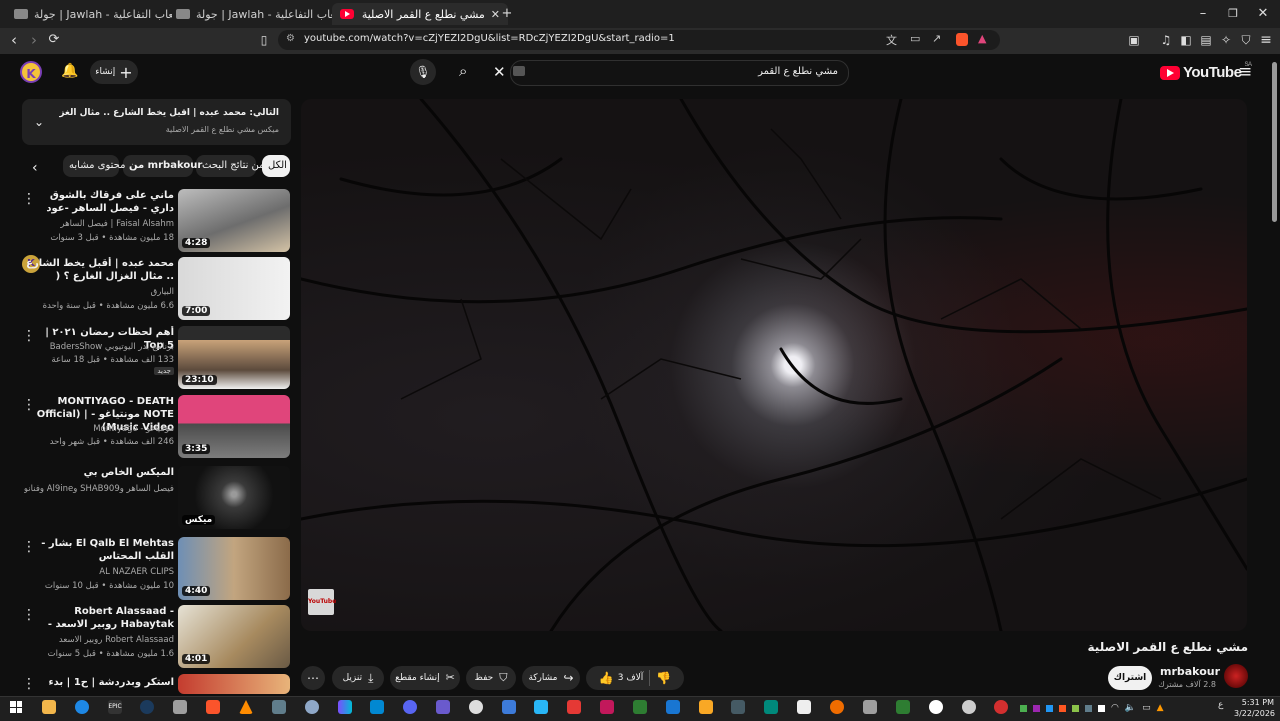  Describe the element at coordinates (420, 14) in the screenshot. I see `browser-tab-youtube: مشي نطلع ع القمر الاصلية - YouTube ✕` at that location.